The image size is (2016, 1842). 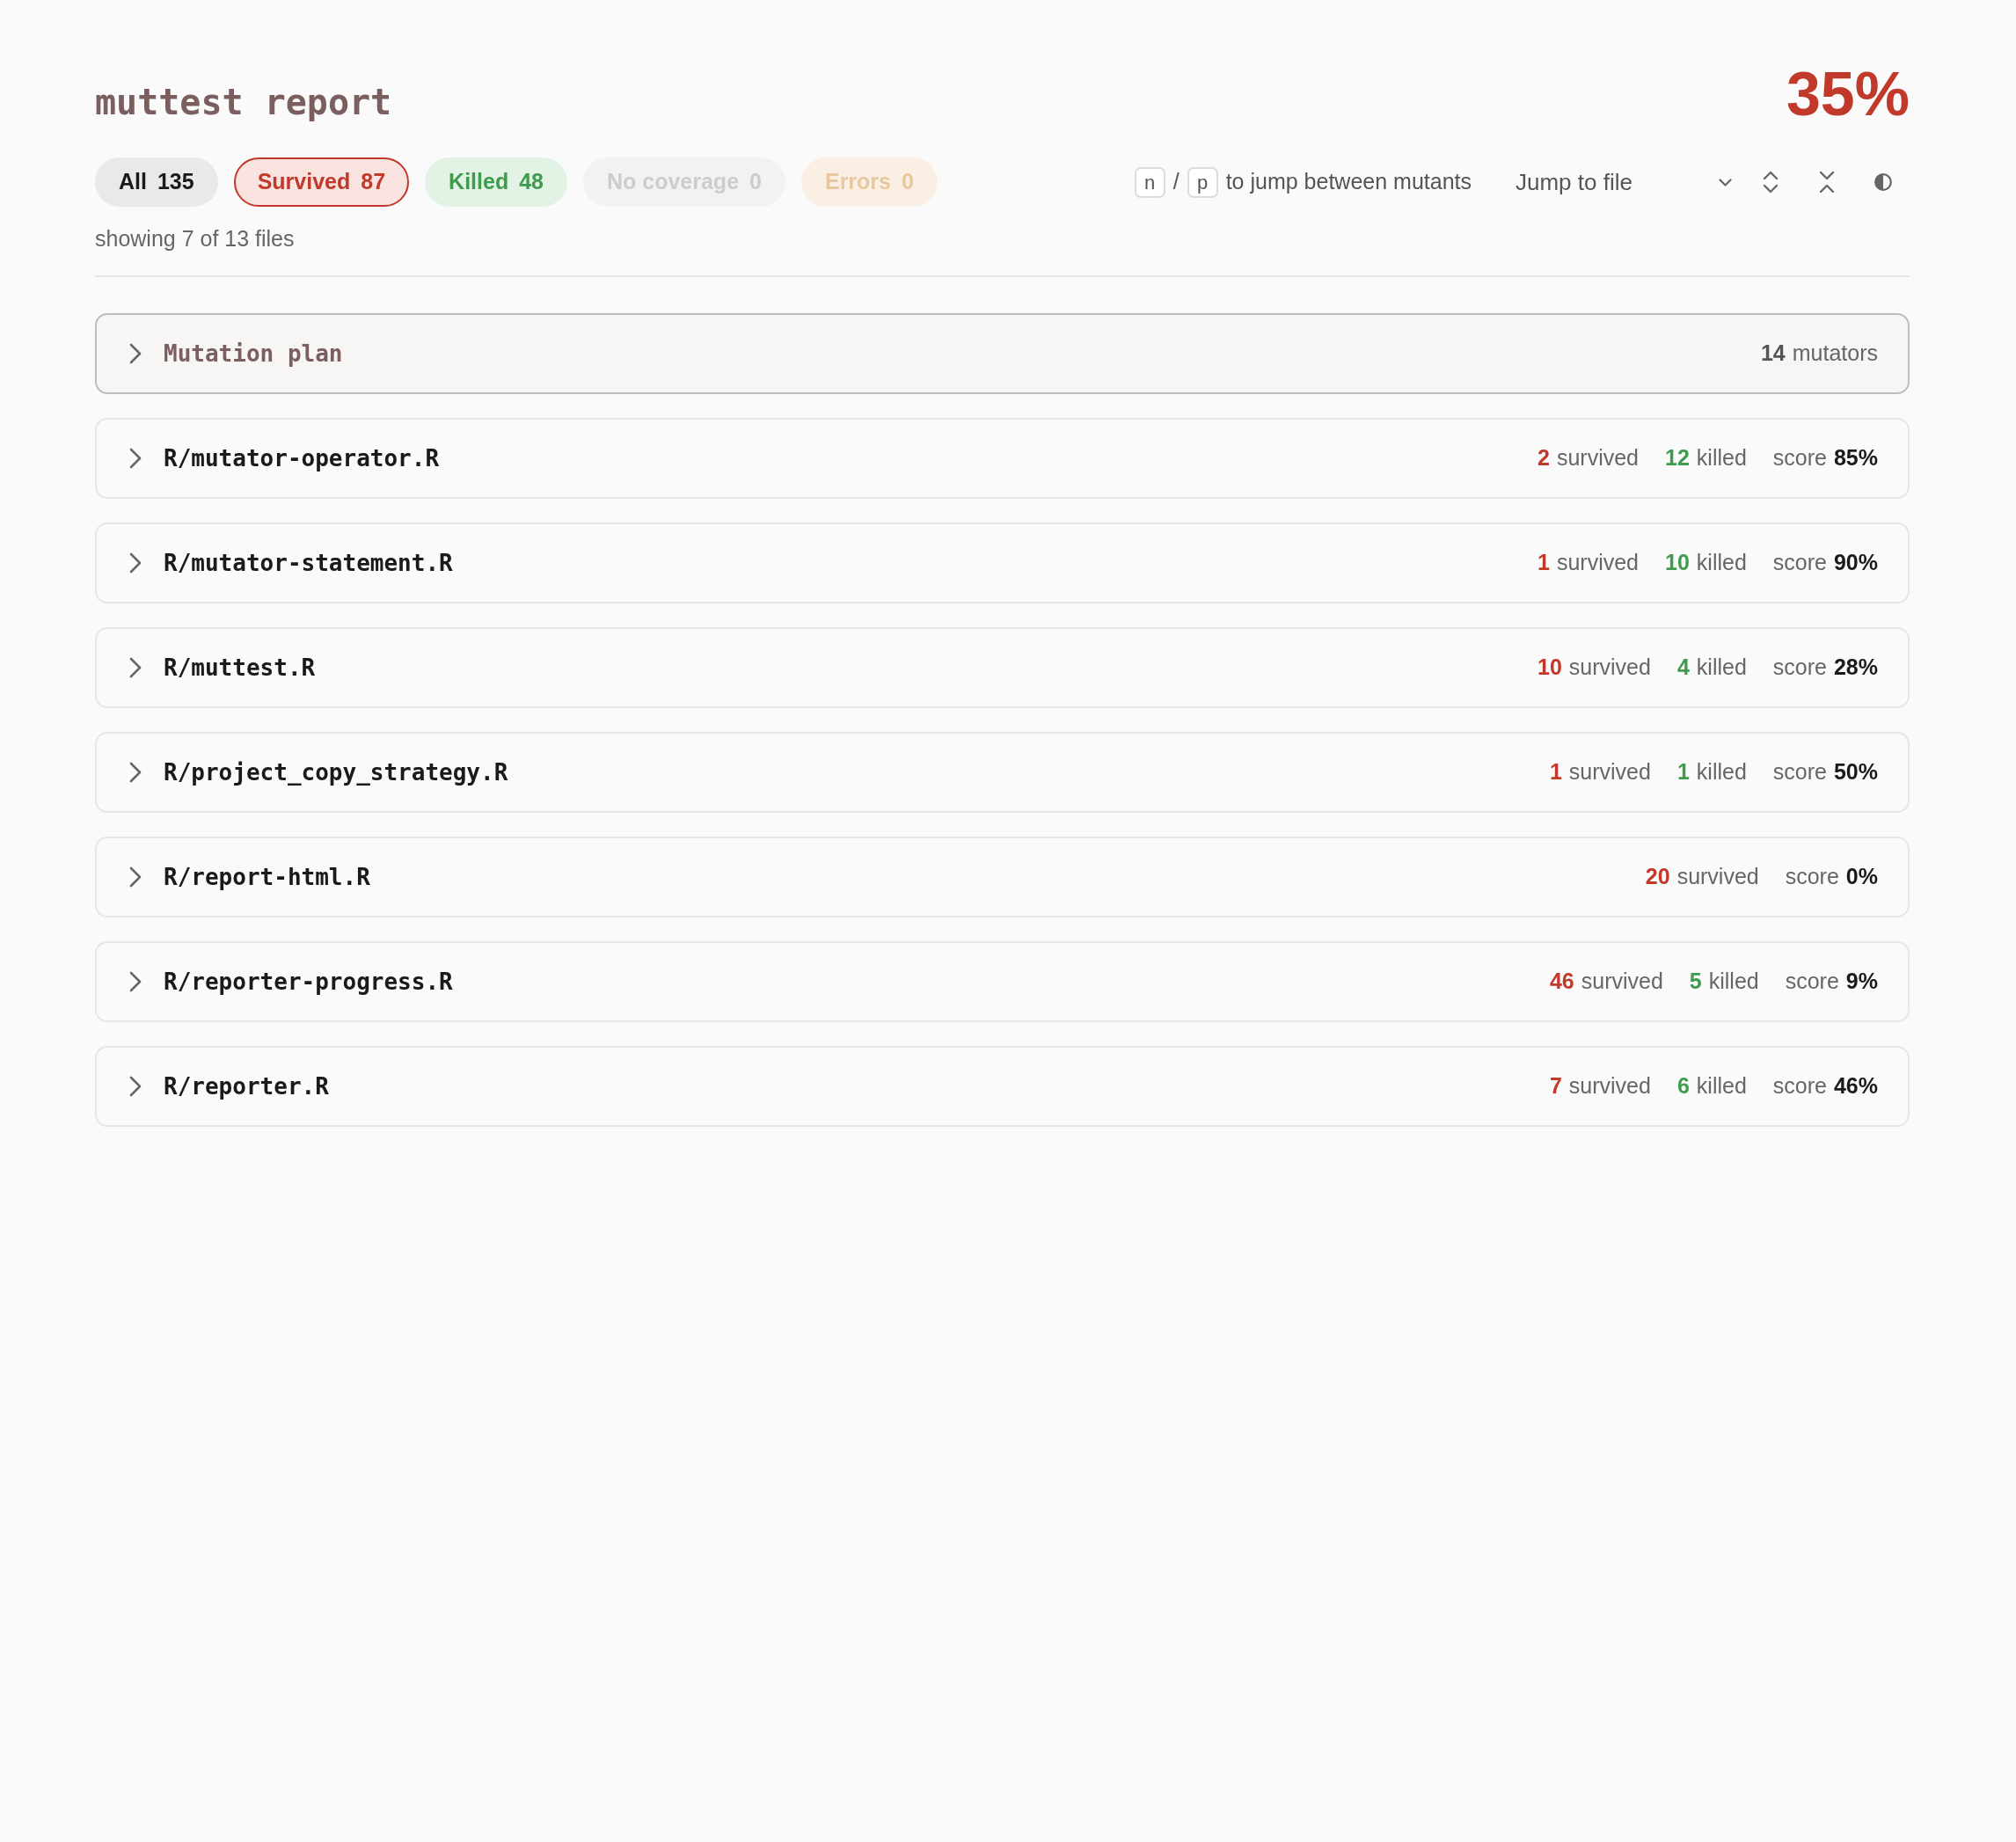 What do you see at coordinates (1003, 353) in the screenshot?
I see `plan-section: Mutation plan 14 mutators` at bounding box center [1003, 353].